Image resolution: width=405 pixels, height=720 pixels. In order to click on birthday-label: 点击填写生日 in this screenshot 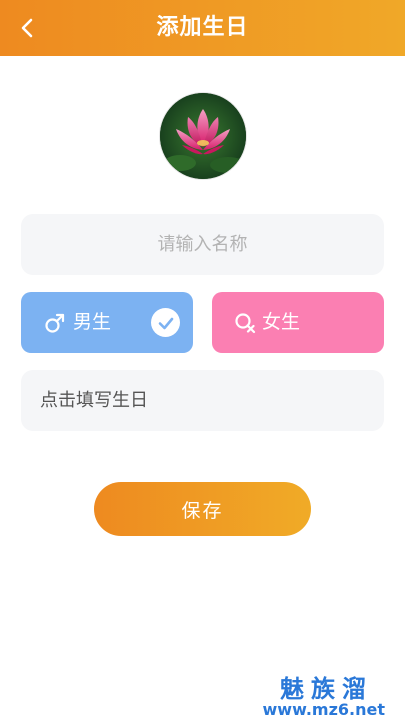, I will do `click(94, 400)`.